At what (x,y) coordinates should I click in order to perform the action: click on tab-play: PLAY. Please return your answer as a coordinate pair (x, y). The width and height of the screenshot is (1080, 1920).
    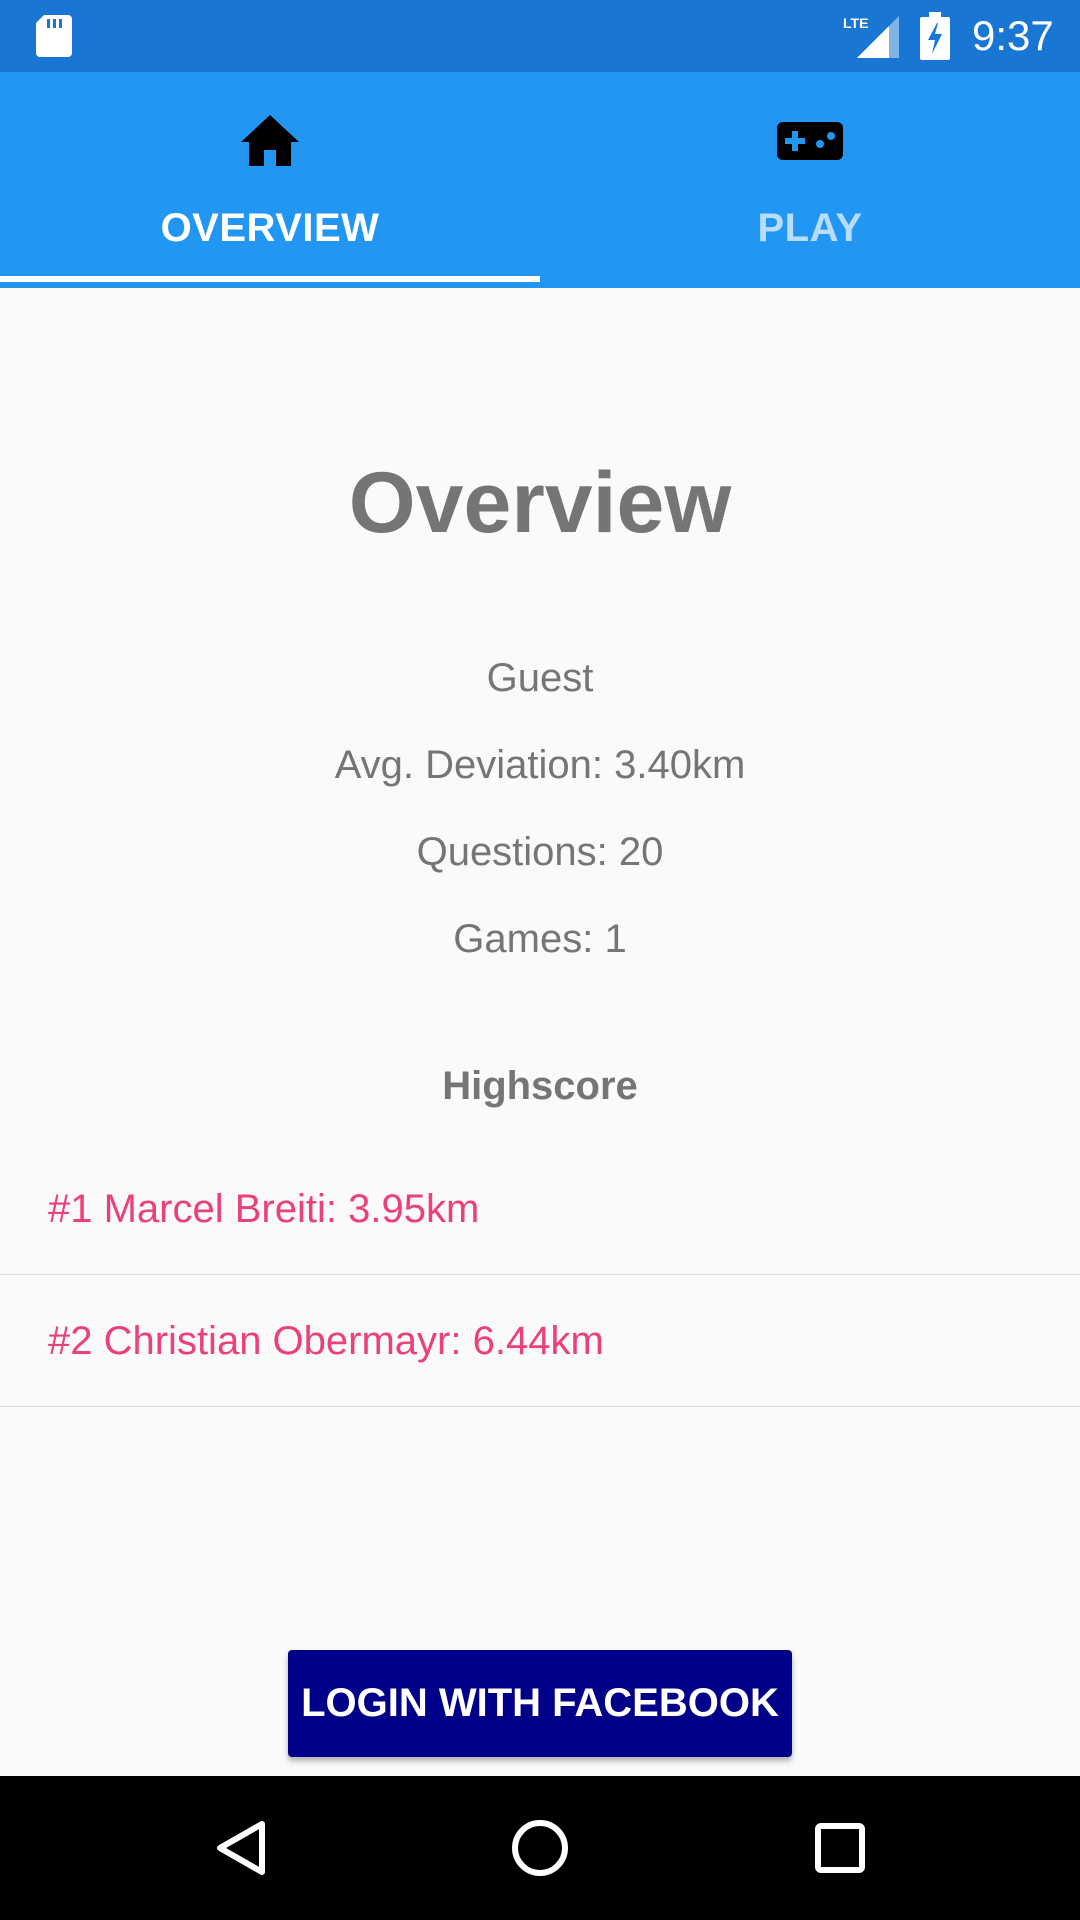
    Looking at the image, I should click on (810, 180).